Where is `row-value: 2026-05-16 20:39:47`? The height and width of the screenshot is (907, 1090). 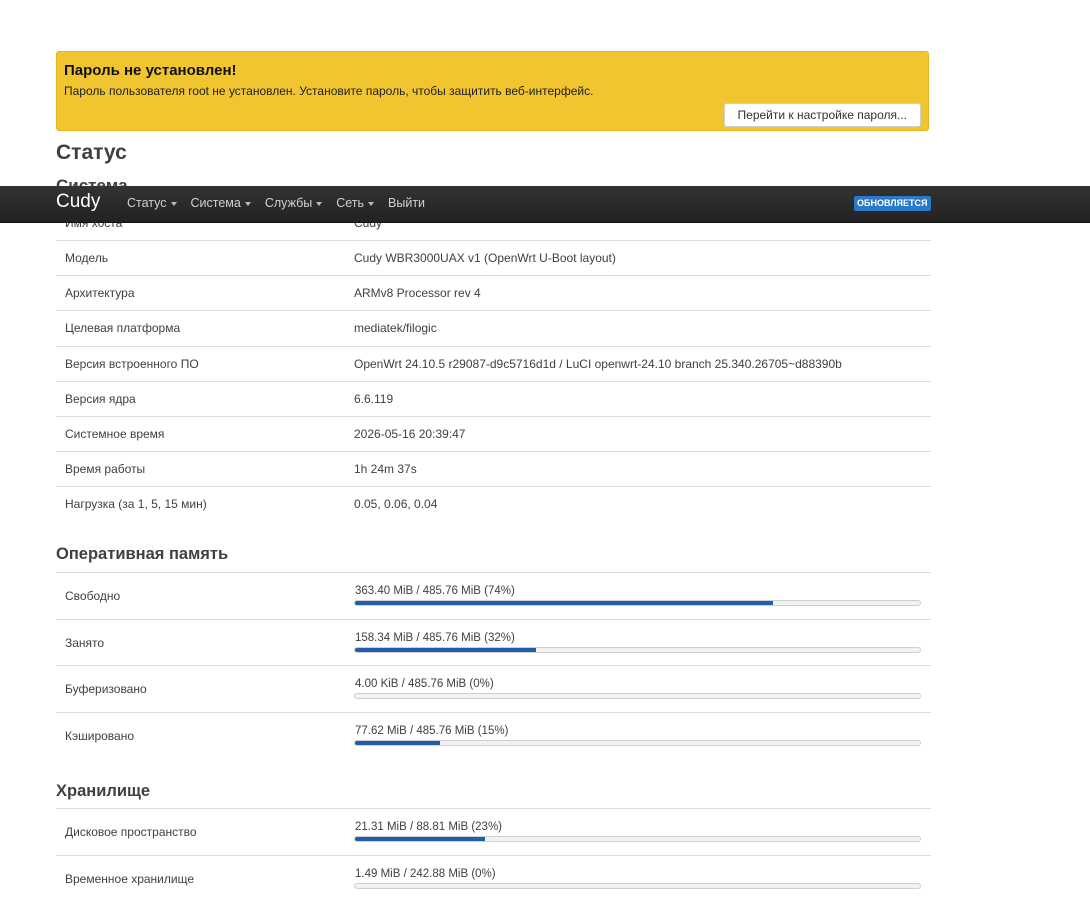 row-value: 2026-05-16 20:39:47 is located at coordinates (410, 433).